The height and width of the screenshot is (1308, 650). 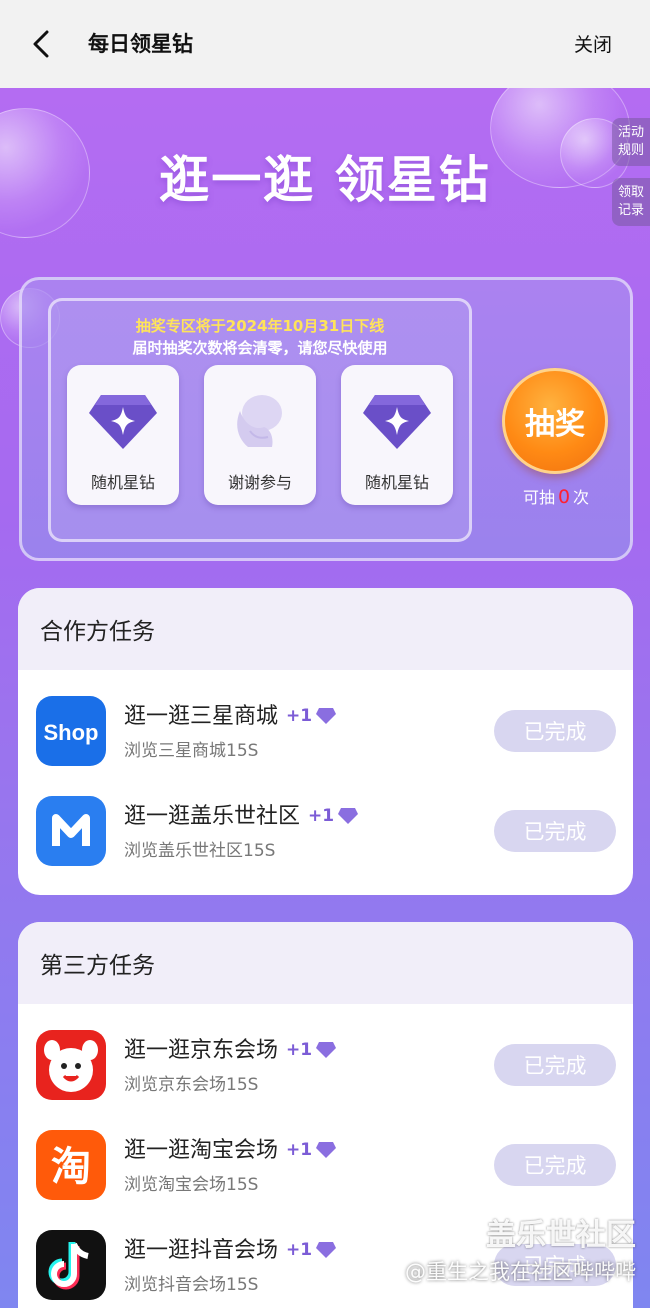 What do you see at coordinates (191, 1185) in the screenshot?
I see `task-subtitle: 浏览淘宝会场15S` at bounding box center [191, 1185].